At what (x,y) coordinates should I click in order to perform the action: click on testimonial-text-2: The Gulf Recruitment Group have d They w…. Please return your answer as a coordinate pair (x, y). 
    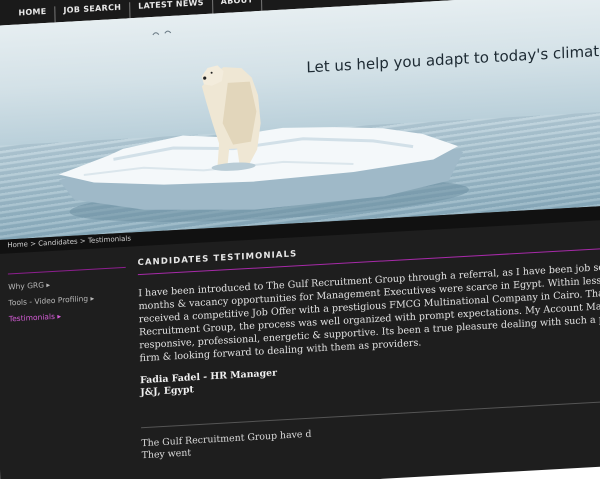
    Looking at the image, I should click on (370, 436).